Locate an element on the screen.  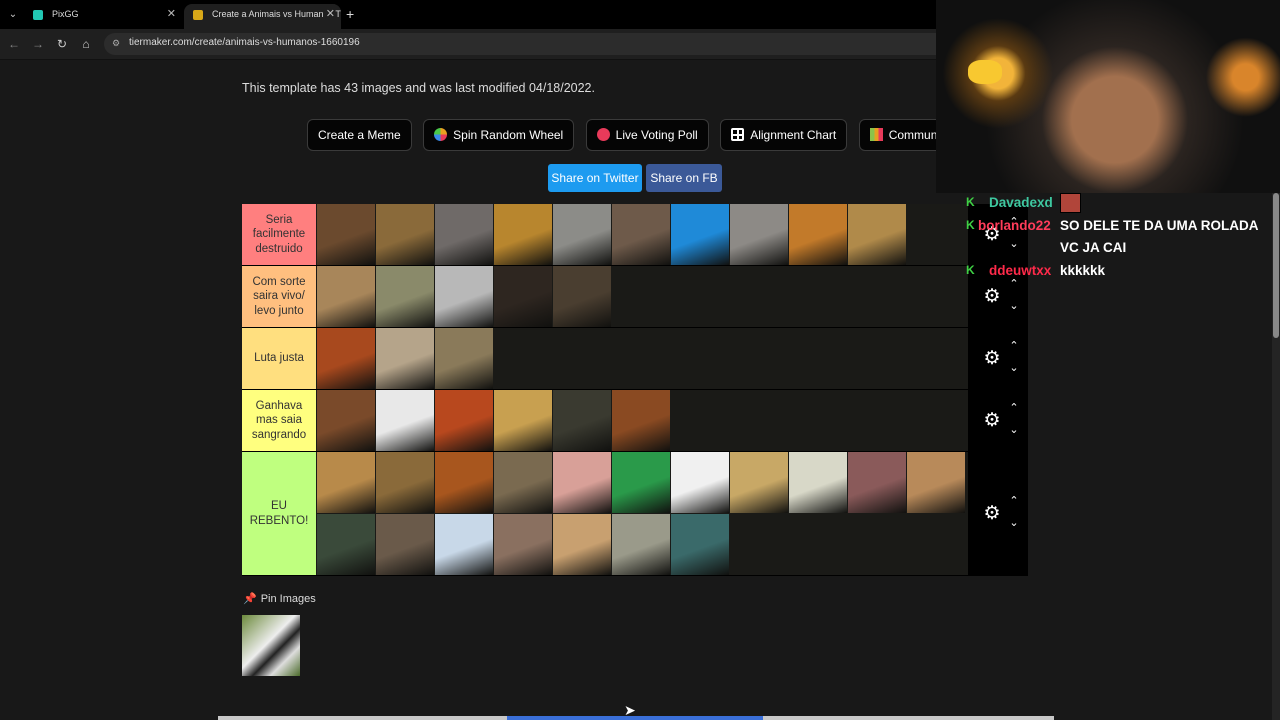
wheel-icon is located at coordinates (441, 134).